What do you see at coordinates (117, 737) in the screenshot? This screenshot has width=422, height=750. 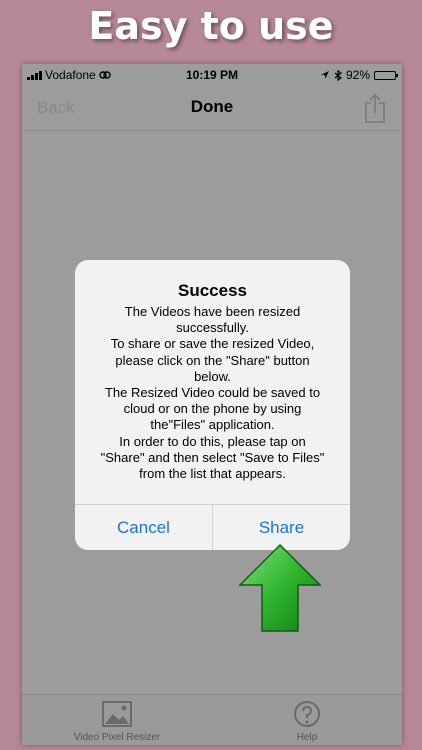 I see `tab-label: Video Pixel Resizer` at bounding box center [117, 737].